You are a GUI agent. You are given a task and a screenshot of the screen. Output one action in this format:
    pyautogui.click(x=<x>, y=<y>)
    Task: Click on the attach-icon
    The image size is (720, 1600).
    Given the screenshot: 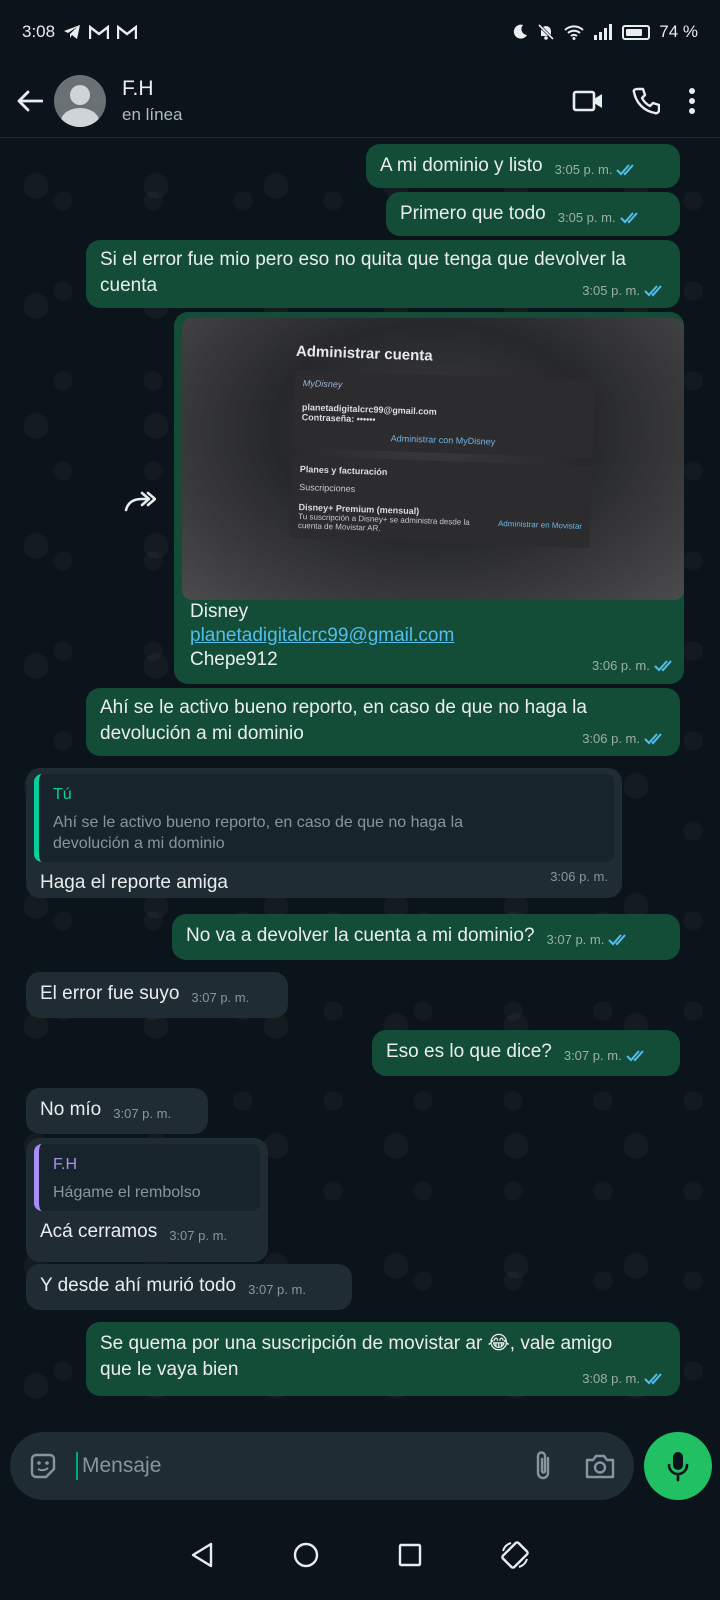 What is the action you would take?
    pyautogui.click(x=543, y=1466)
    